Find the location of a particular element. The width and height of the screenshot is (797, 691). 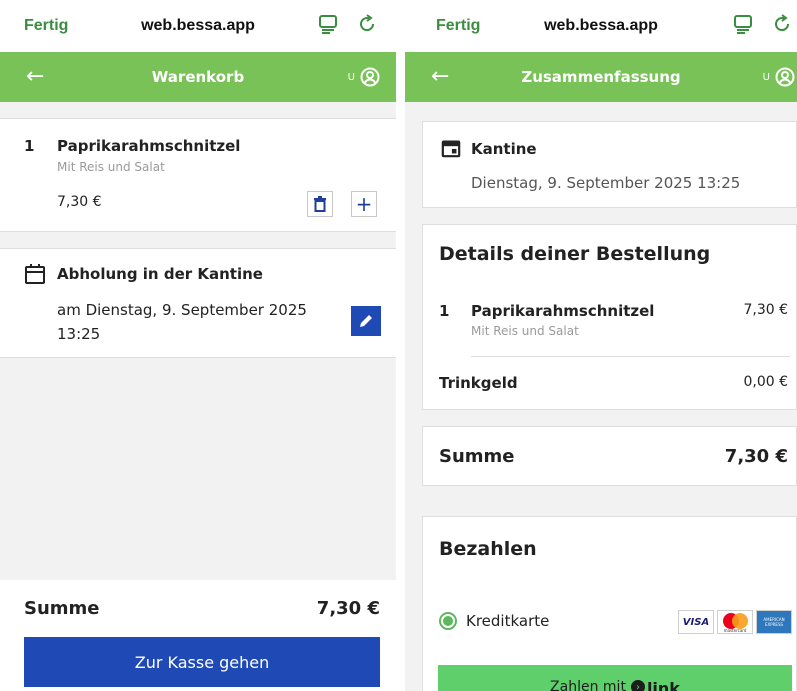

payment-method-creditcard: Kreditkarte is located at coordinates (494, 621).